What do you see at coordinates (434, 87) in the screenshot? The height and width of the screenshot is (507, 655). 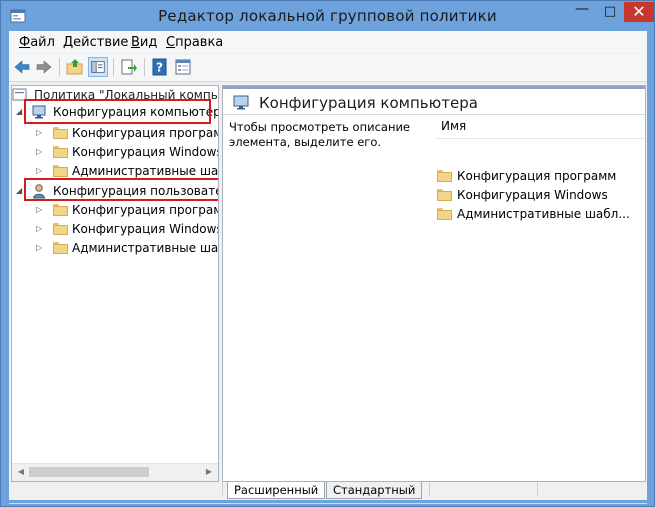 I see `header-accent-bar` at bounding box center [434, 87].